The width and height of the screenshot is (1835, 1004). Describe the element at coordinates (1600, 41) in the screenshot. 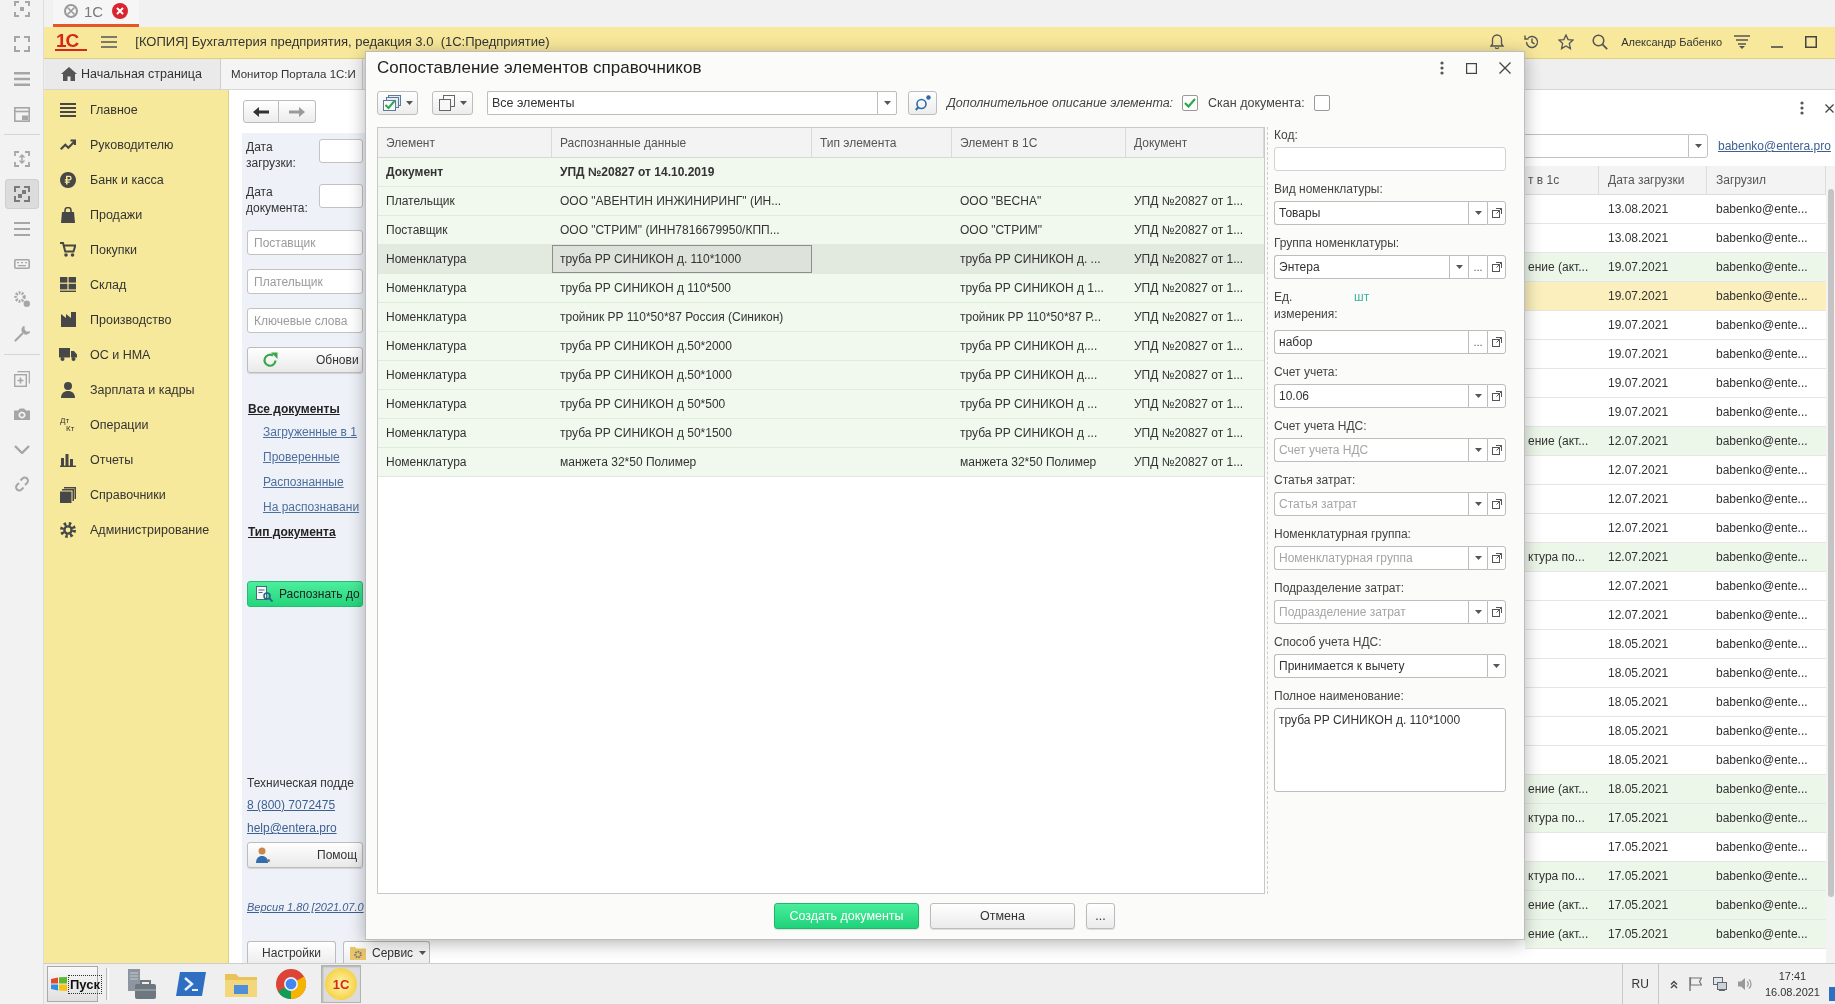

I see `search-icon` at that location.